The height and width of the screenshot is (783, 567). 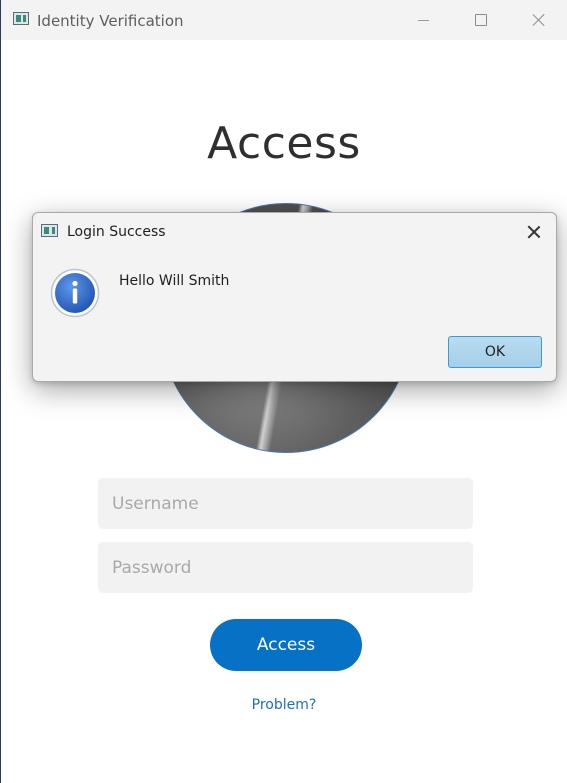 I want to click on password-input: Password, so click(x=285, y=567).